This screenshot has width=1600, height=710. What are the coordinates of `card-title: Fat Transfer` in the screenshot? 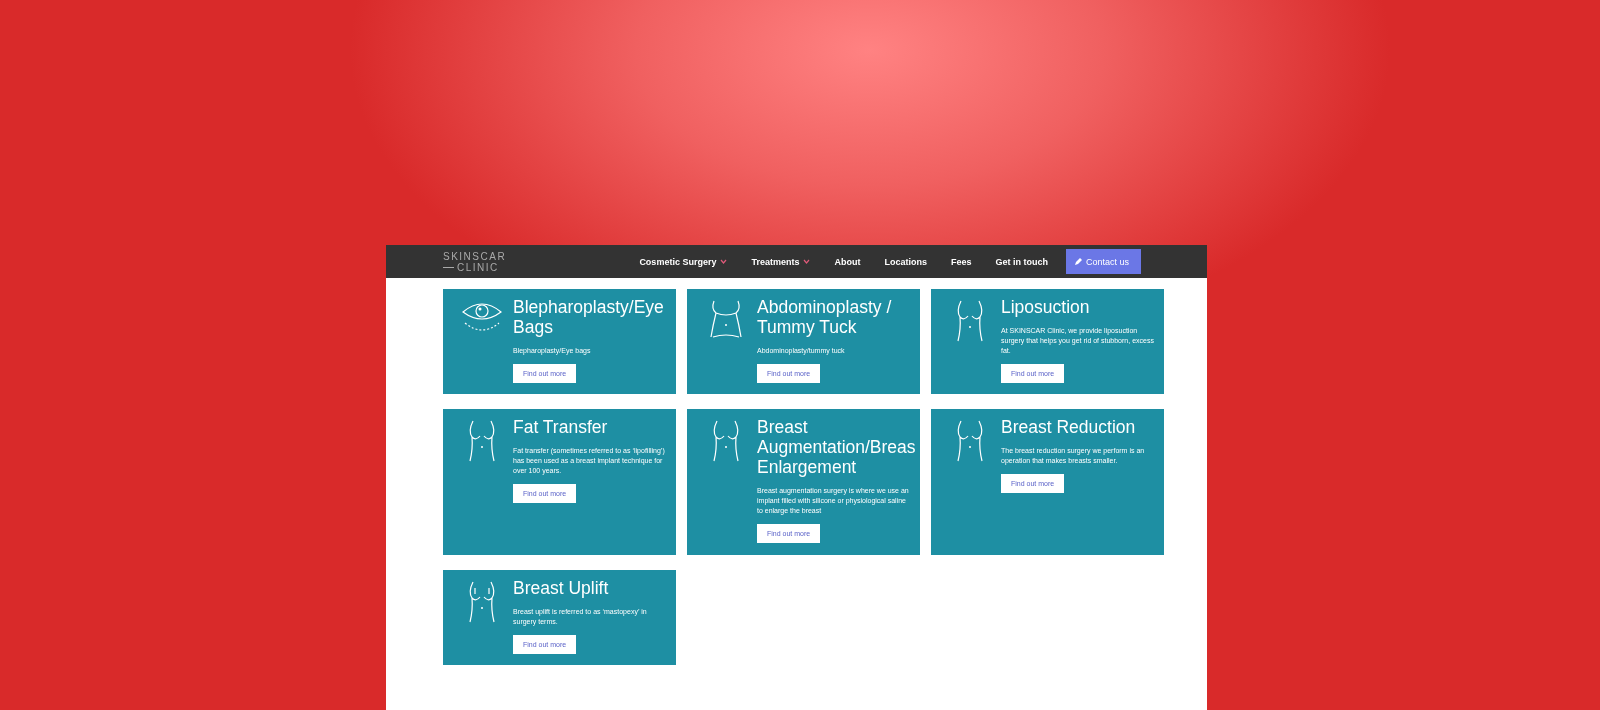 It's located at (561, 427).